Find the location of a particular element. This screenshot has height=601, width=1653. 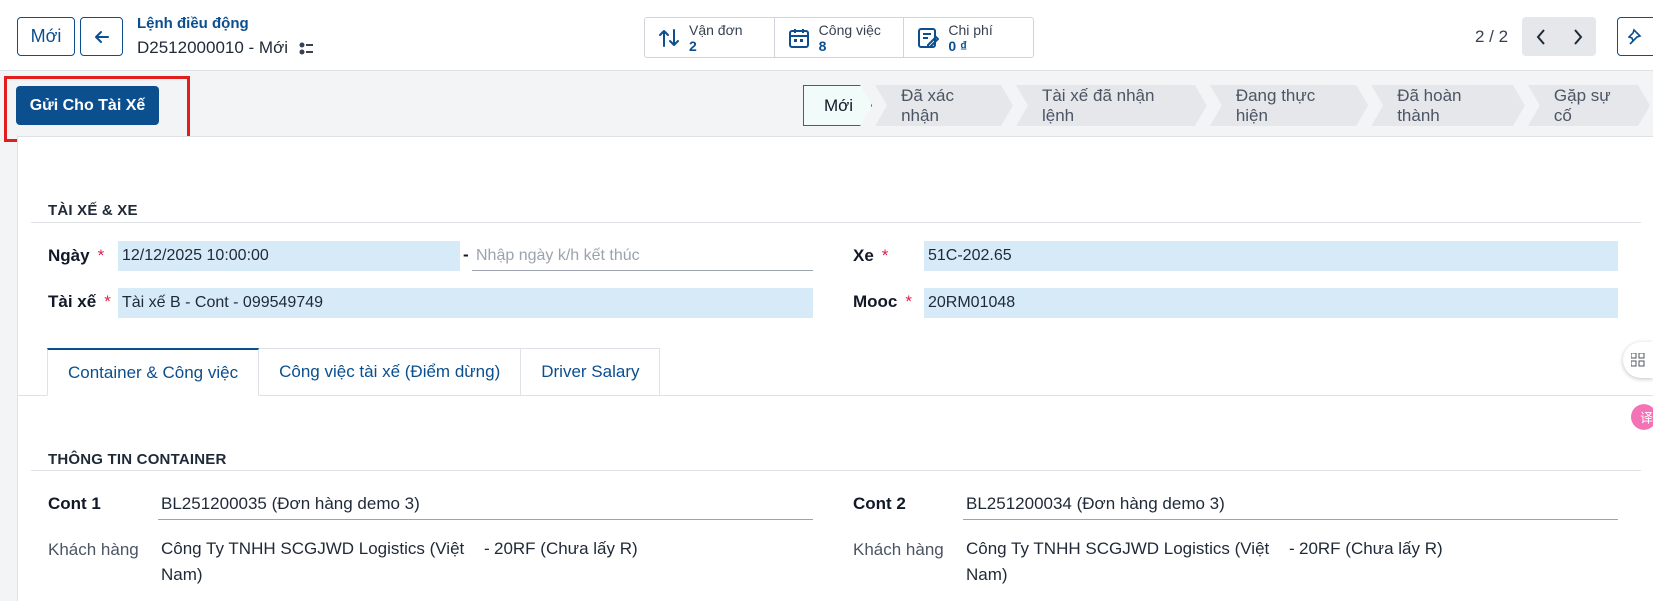

cont1-label: Cont 1 is located at coordinates (74, 503).